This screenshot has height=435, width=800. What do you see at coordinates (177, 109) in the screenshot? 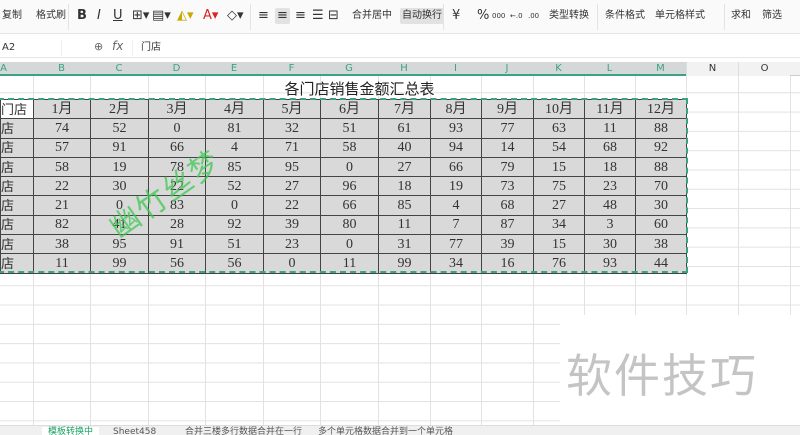
I see `cell: 3月` at bounding box center [177, 109].